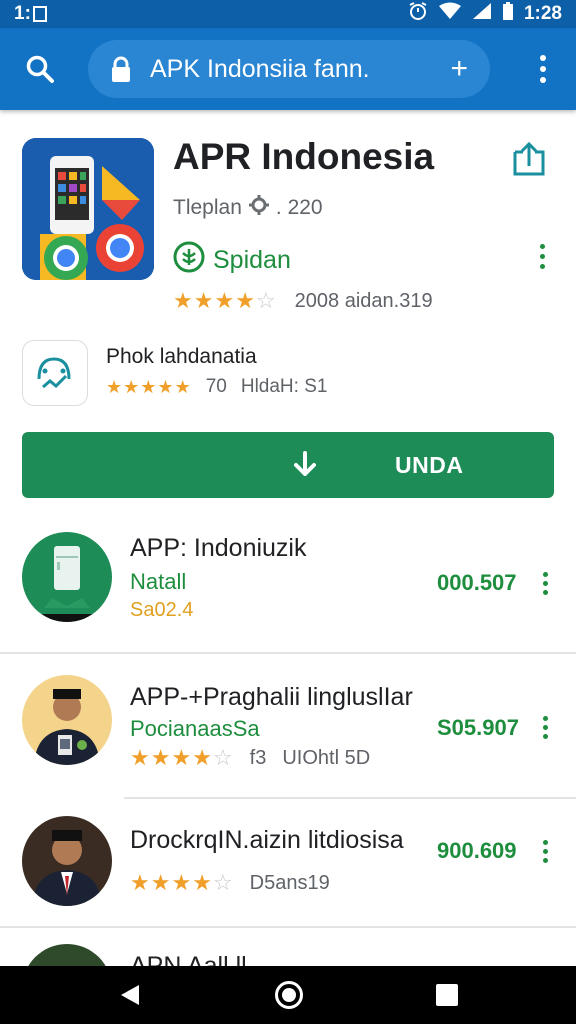 This screenshot has width=576, height=1024. What do you see at coordinates (252, 260) in the screenshot?
I see `developer-name: Spidan` at bounding box center [252, 260].